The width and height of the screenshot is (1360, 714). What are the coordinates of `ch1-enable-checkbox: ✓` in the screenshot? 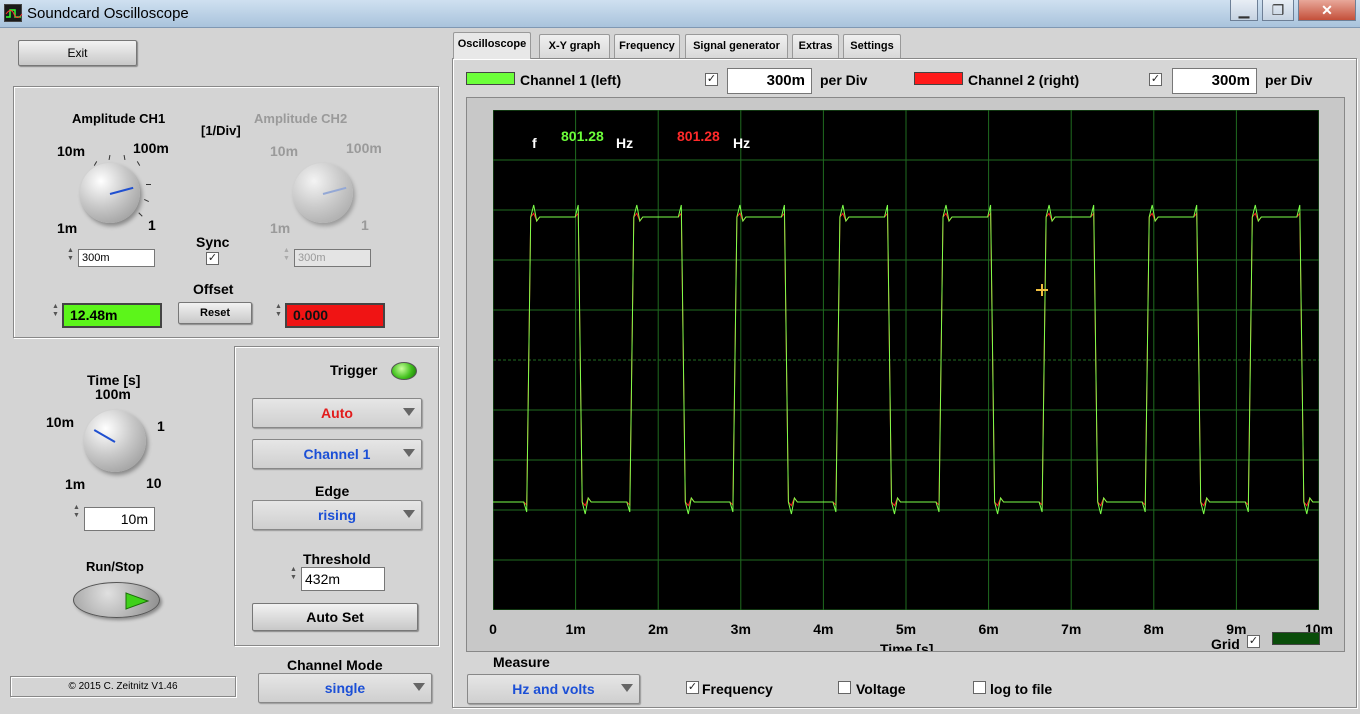 It's located at (711, 79).